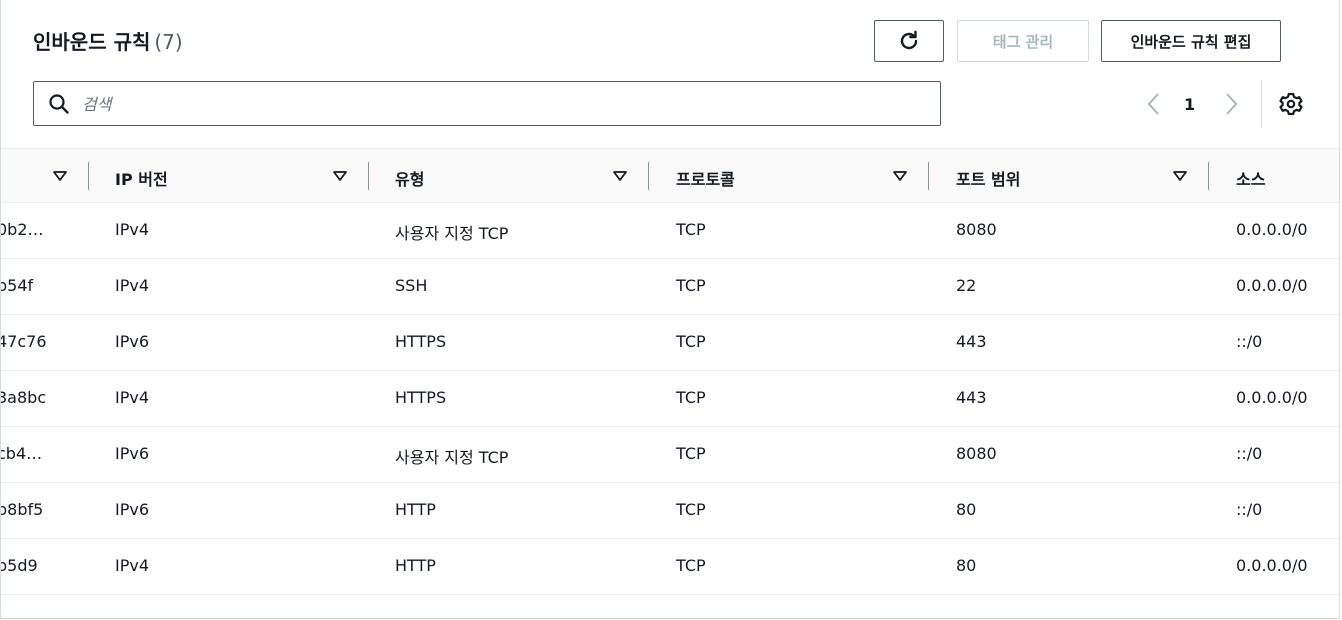 This screenshot has width=1342, height=620. I want to click on table-header: IP 버전 유형 프로토콜 포트 범위 소스, so click(670, 175).